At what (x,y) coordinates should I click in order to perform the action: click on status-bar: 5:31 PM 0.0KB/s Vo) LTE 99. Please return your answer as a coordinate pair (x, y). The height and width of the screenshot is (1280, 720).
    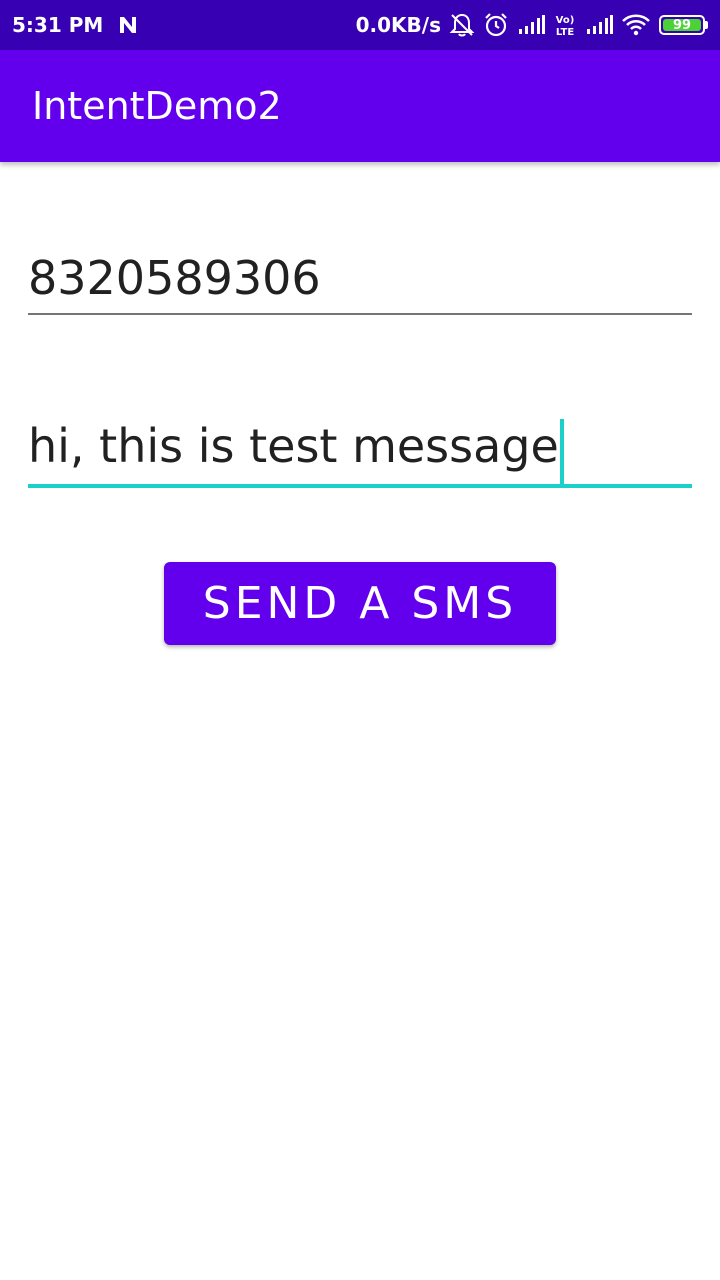
    Looking at the image, I should click on (360, 25).